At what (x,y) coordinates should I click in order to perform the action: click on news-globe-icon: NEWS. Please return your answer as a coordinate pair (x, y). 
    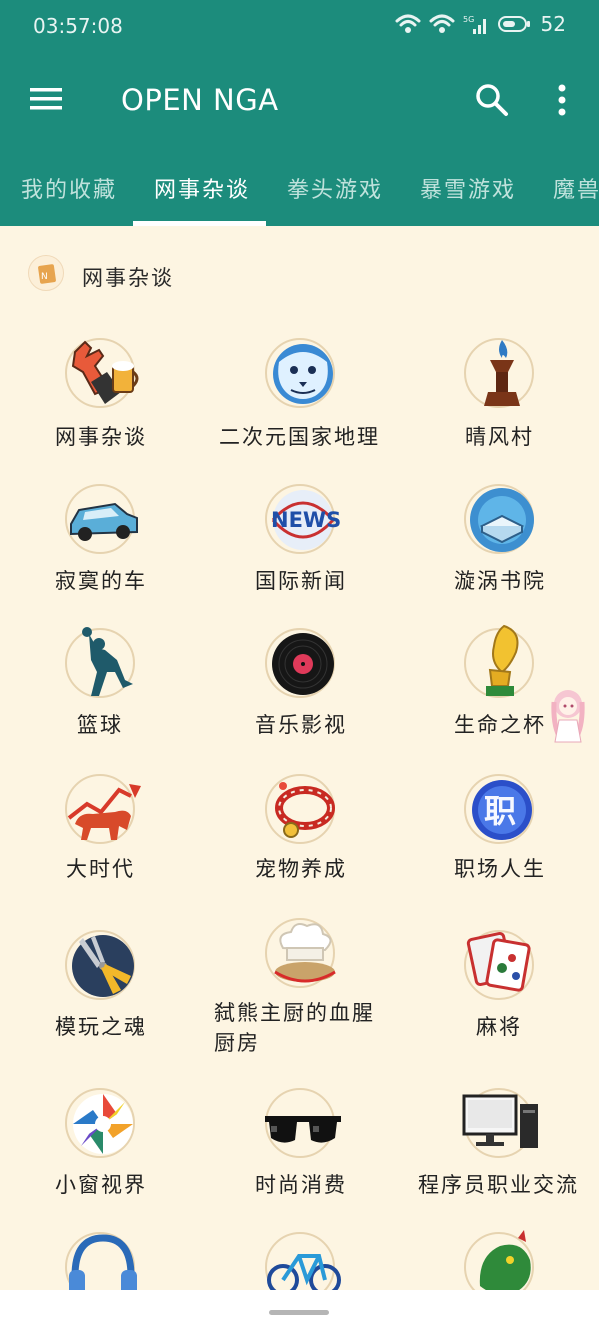
    Looking at the image, I should click on (303, 519).